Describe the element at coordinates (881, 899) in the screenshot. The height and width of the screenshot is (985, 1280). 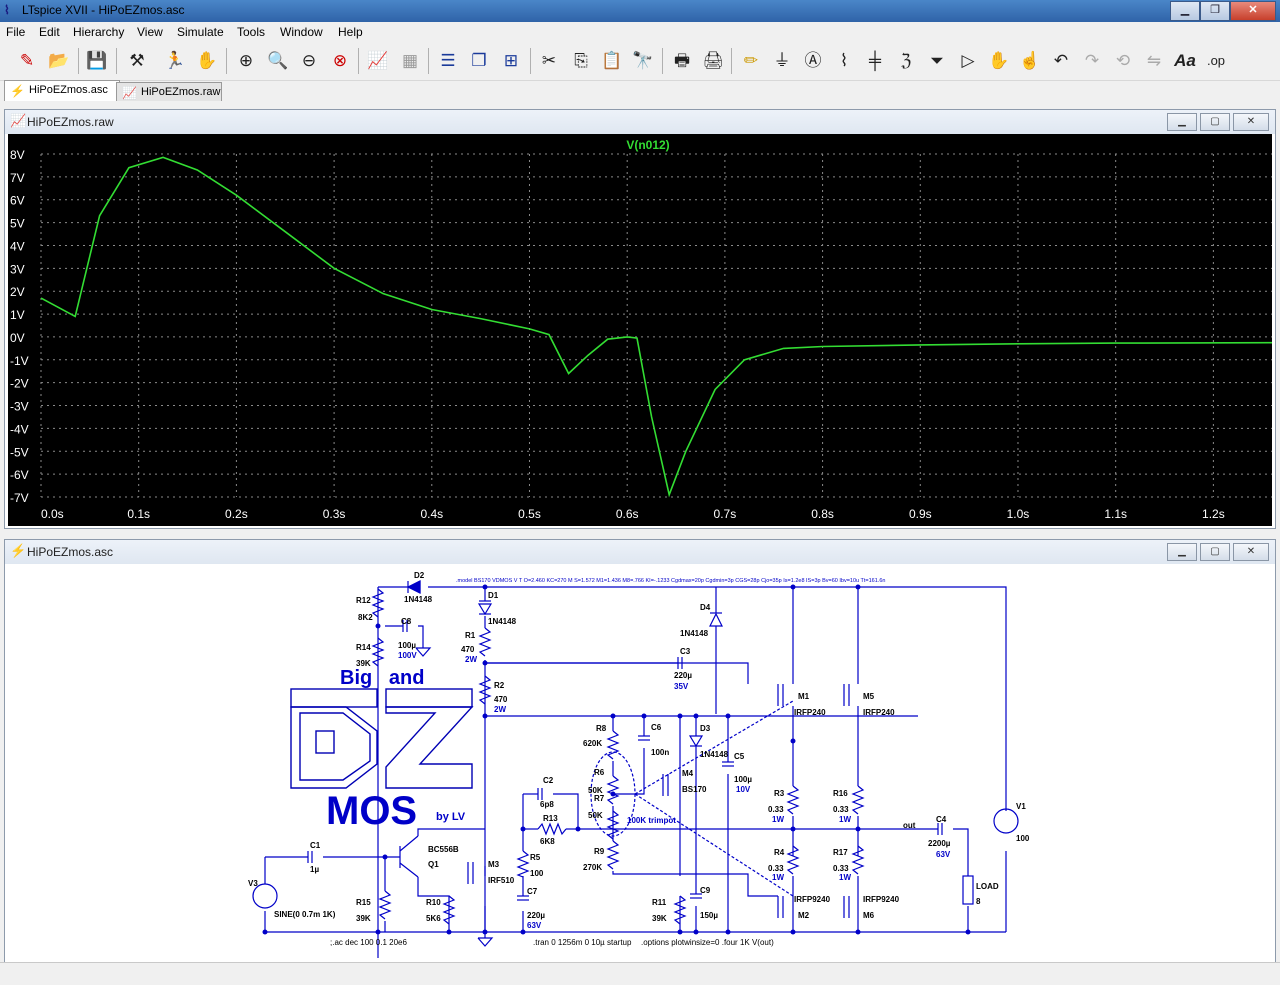
I see `value-m6: IRFP9240` at that location.